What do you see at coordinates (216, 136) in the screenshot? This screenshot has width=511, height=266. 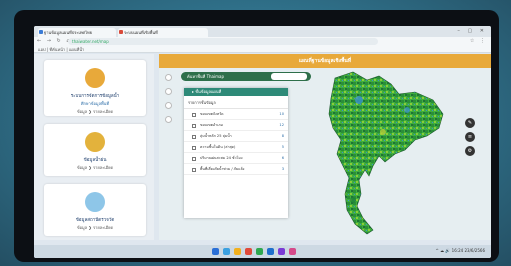 I see `layer-label: ลุ่มน้ำหลัก 25 ลุ่มน้ำ` at bounding box center [216, 136].